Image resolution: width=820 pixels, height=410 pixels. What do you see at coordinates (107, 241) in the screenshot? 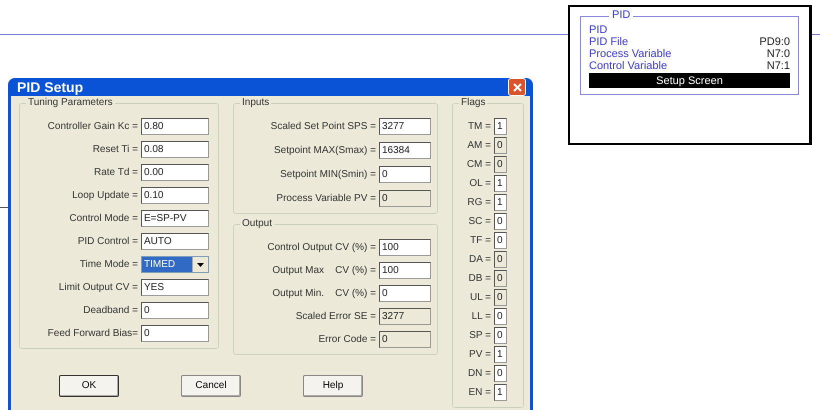
I see `field-label: PID Control =` at bounding box center [107, 241].